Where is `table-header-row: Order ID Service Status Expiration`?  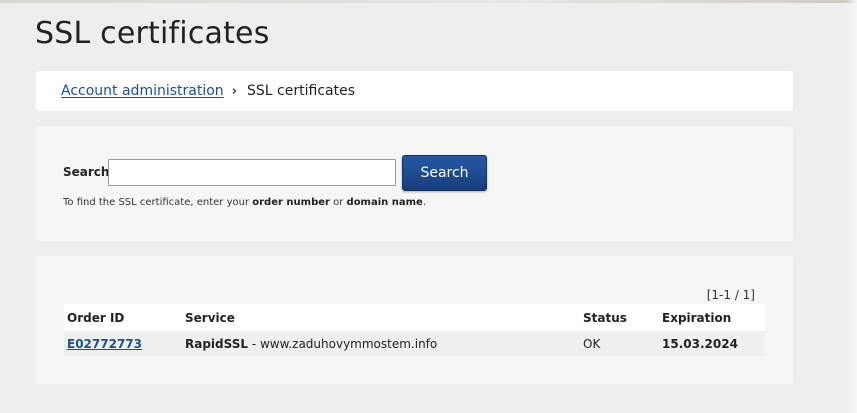
table-header-row: Order ID Service Status Expiration is located at coordinates (414, 317).